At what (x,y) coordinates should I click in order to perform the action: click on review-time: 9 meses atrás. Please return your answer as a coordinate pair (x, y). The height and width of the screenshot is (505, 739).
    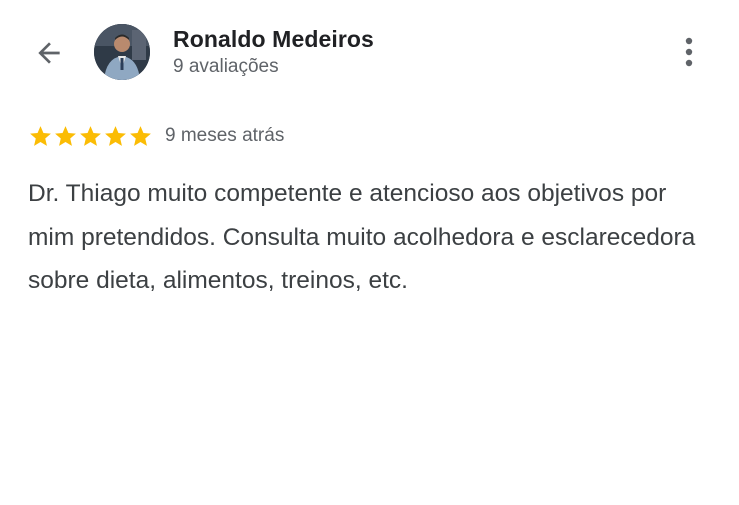
    Looking at the image, I should click on (225, 135).